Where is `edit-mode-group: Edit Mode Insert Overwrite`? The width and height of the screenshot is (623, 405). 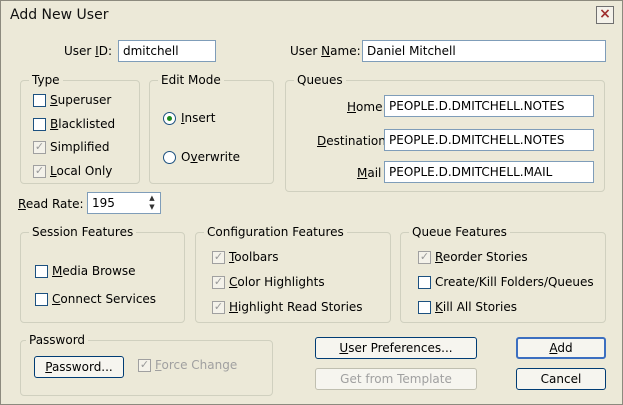
edit-mode-group: Edit Mode Insert Overwrite is located at coordinates (211, 128).